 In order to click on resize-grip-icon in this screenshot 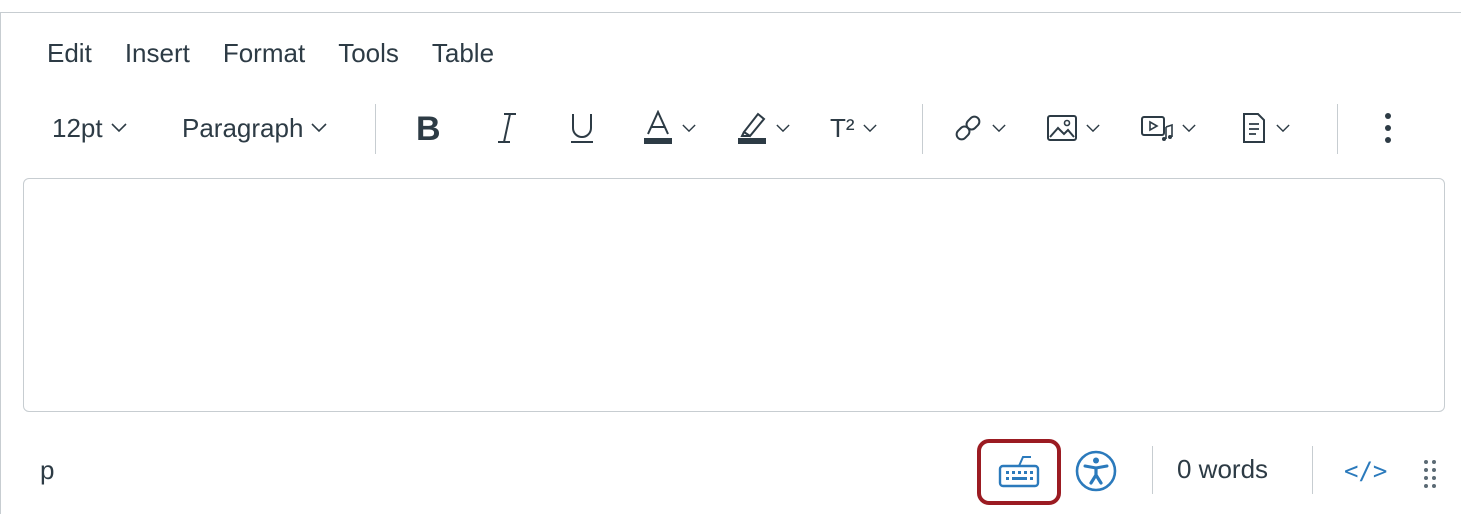, I will do `click(1430, 474)`.